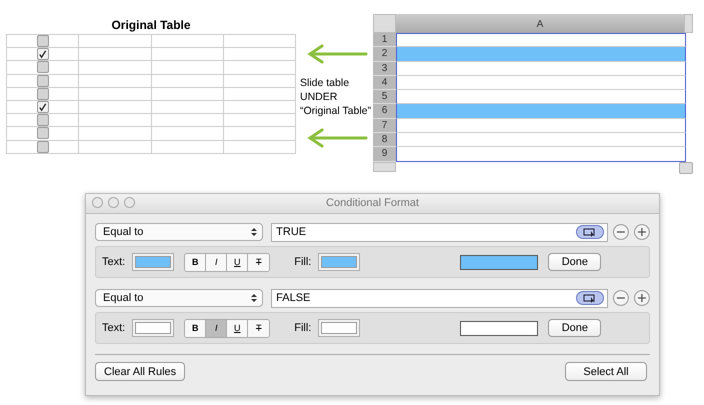 This screenshot has width=704, height=405. I want to click on row-header: 8, so click(384, 140).